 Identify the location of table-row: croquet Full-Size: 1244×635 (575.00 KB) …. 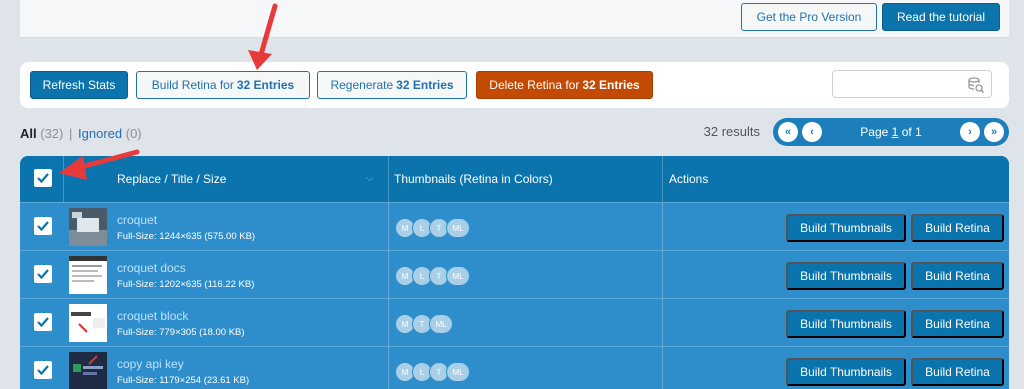
(514, 226).